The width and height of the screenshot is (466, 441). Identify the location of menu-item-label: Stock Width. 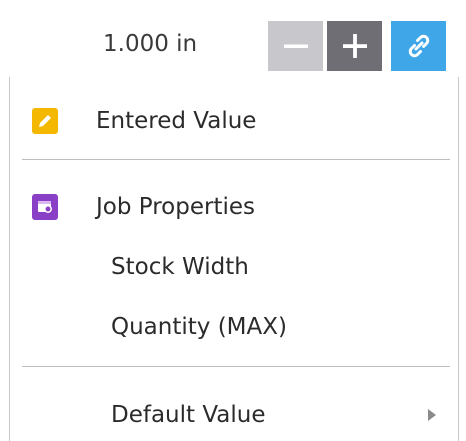
(180, 267).